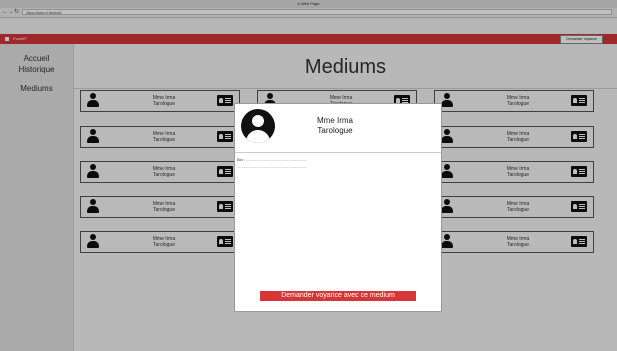  What do you see at coordinates (335, 120) in the screenshot?
I see `modal-name-line: Mme Irma` at bounding box center [335, 120].